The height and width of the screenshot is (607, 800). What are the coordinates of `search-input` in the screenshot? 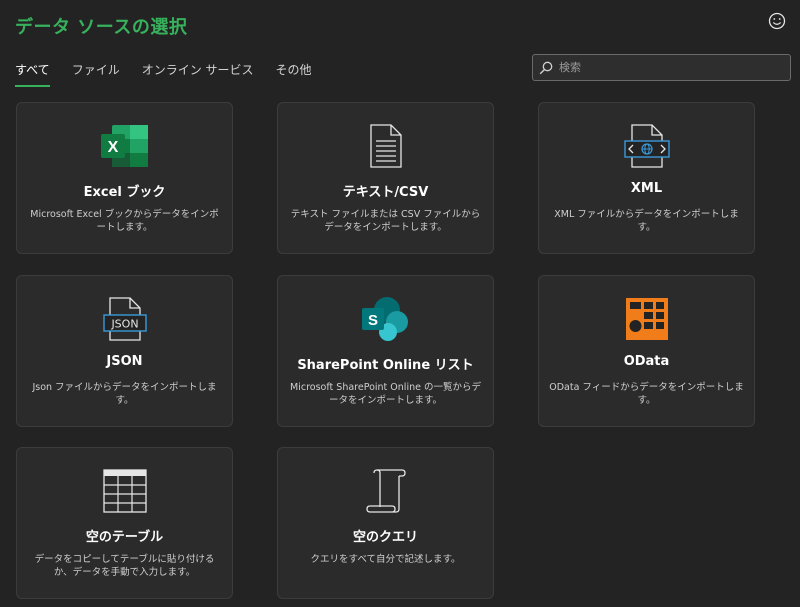 It's located at (669, 67).